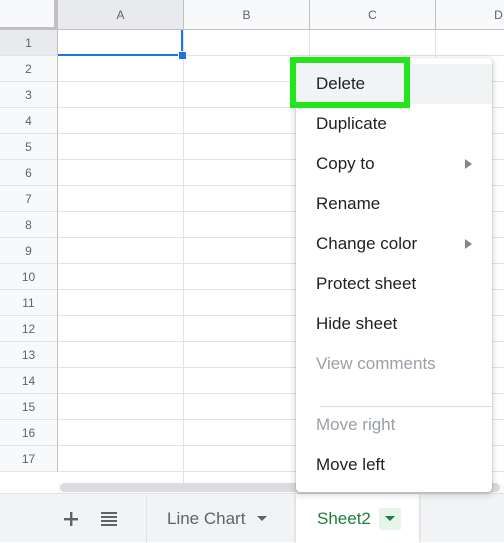  Describe the element at coordinates (345, 163) in the screenshot. I see `menu-item-label: Copy to` at that location.